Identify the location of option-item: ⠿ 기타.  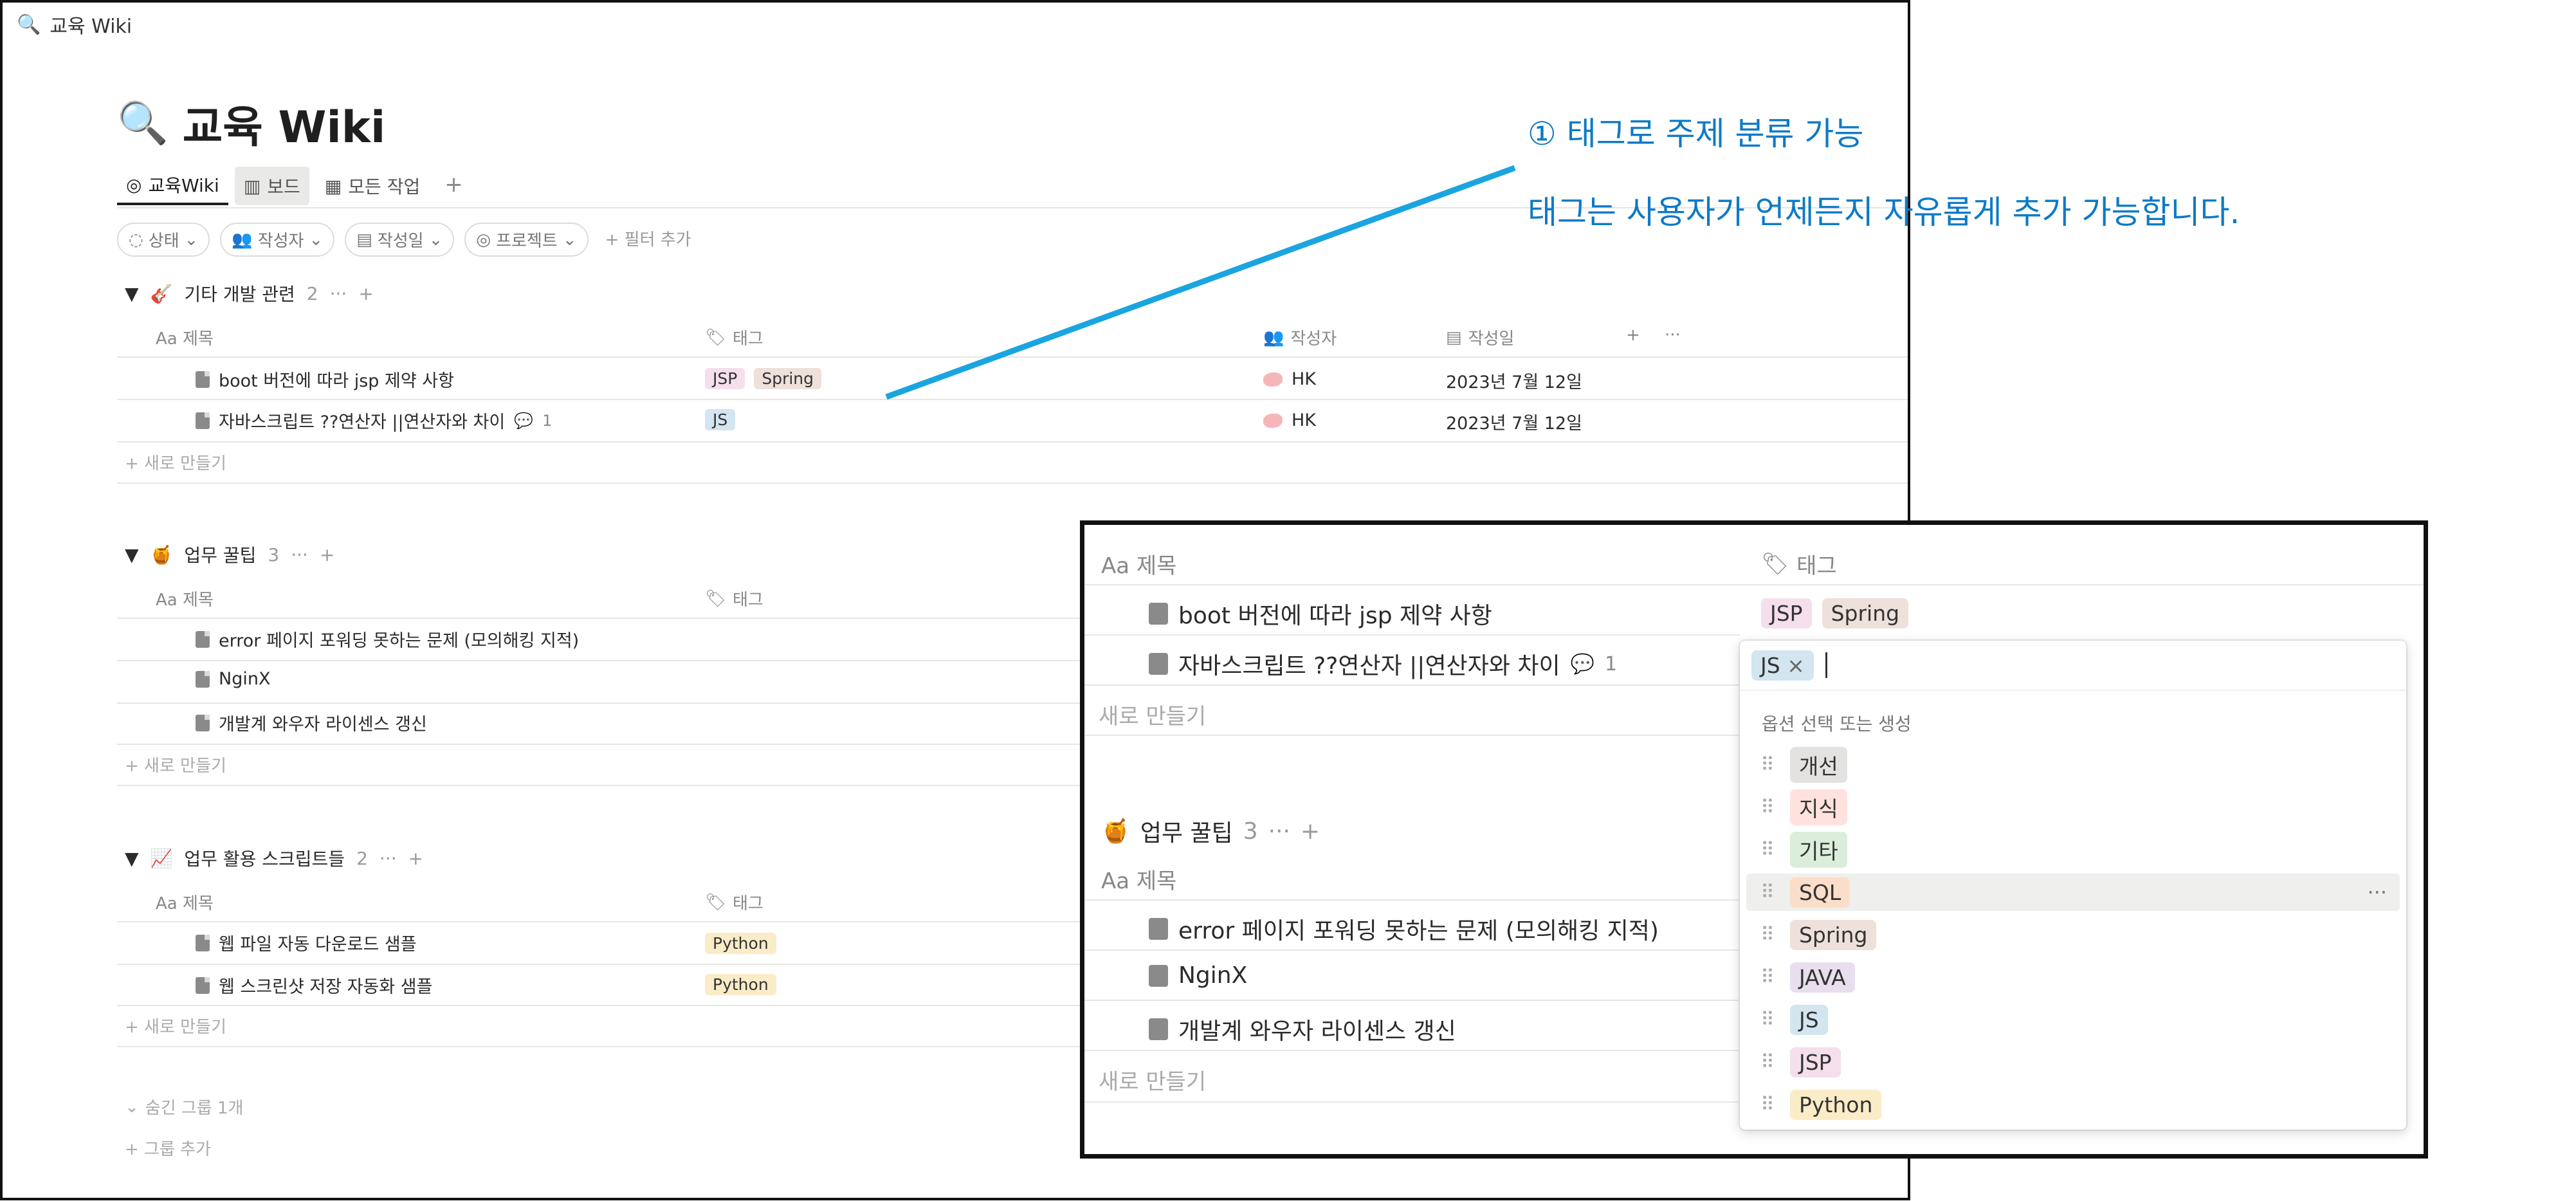
(2073, 849).